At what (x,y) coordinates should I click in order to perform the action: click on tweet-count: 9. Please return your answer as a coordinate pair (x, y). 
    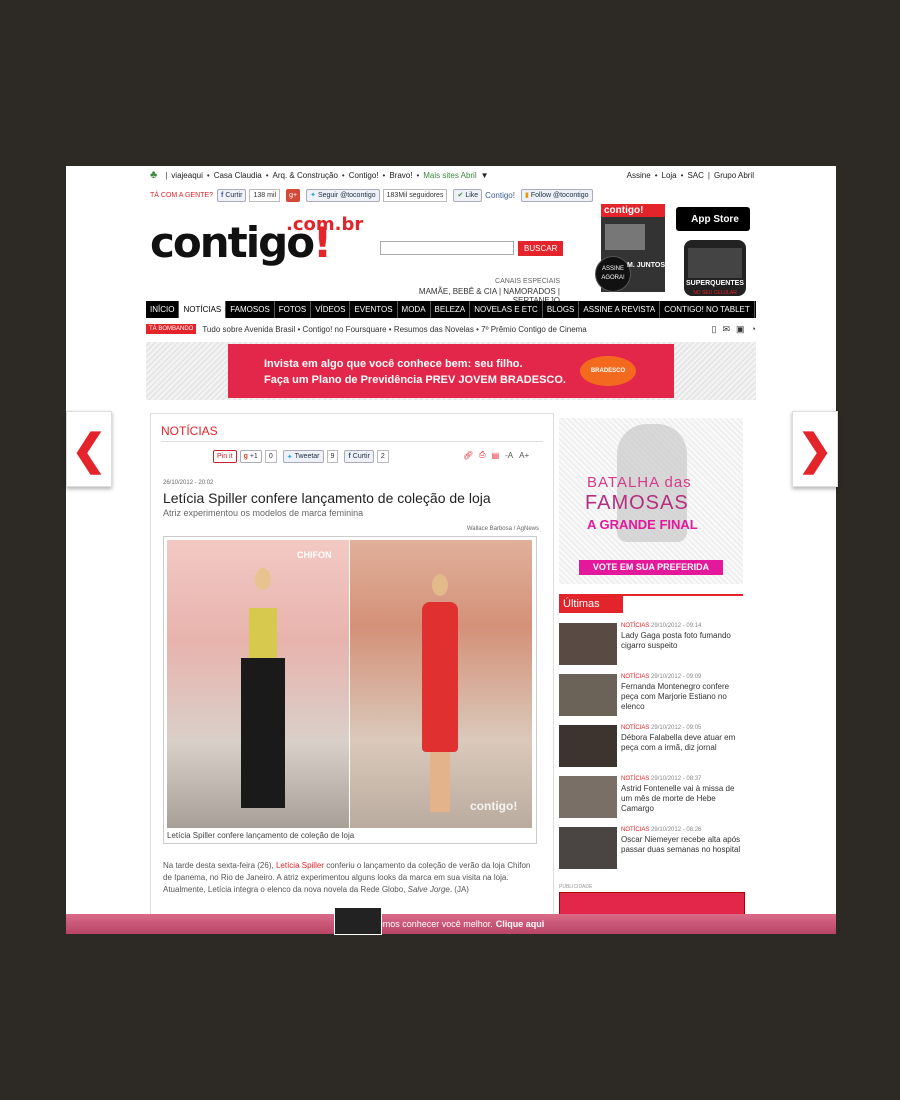
    Looking at the image, I should click on (332, 456).